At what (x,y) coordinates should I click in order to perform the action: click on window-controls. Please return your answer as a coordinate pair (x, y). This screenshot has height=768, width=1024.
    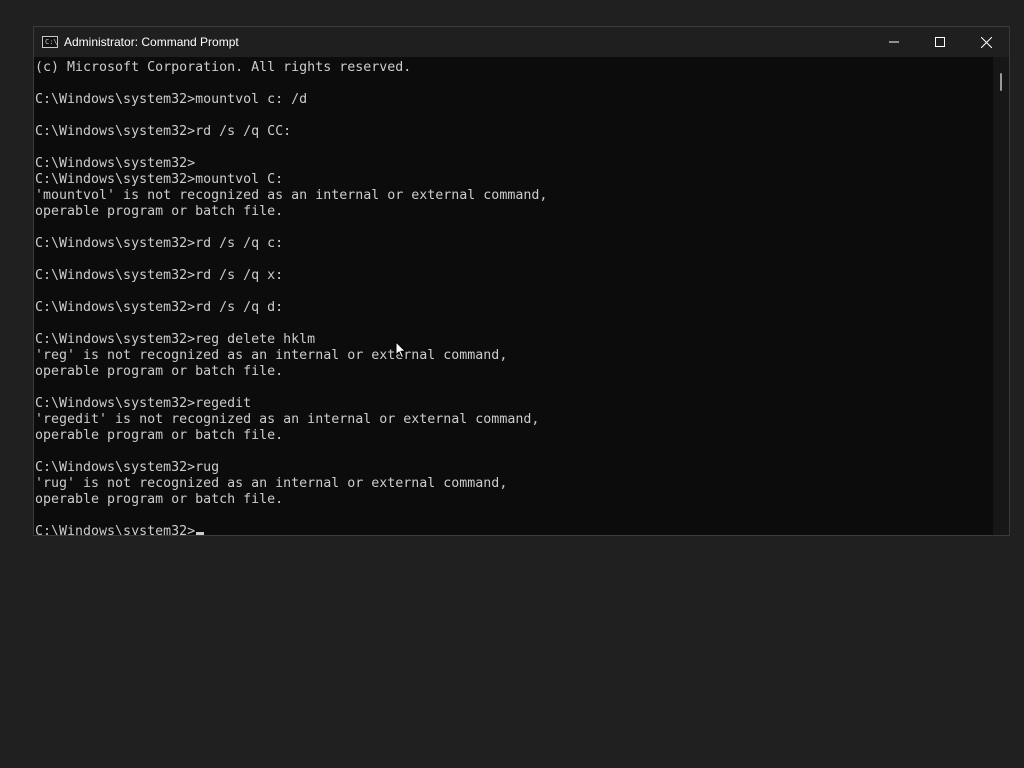
    Looking at the image, I should click on (940, 42).